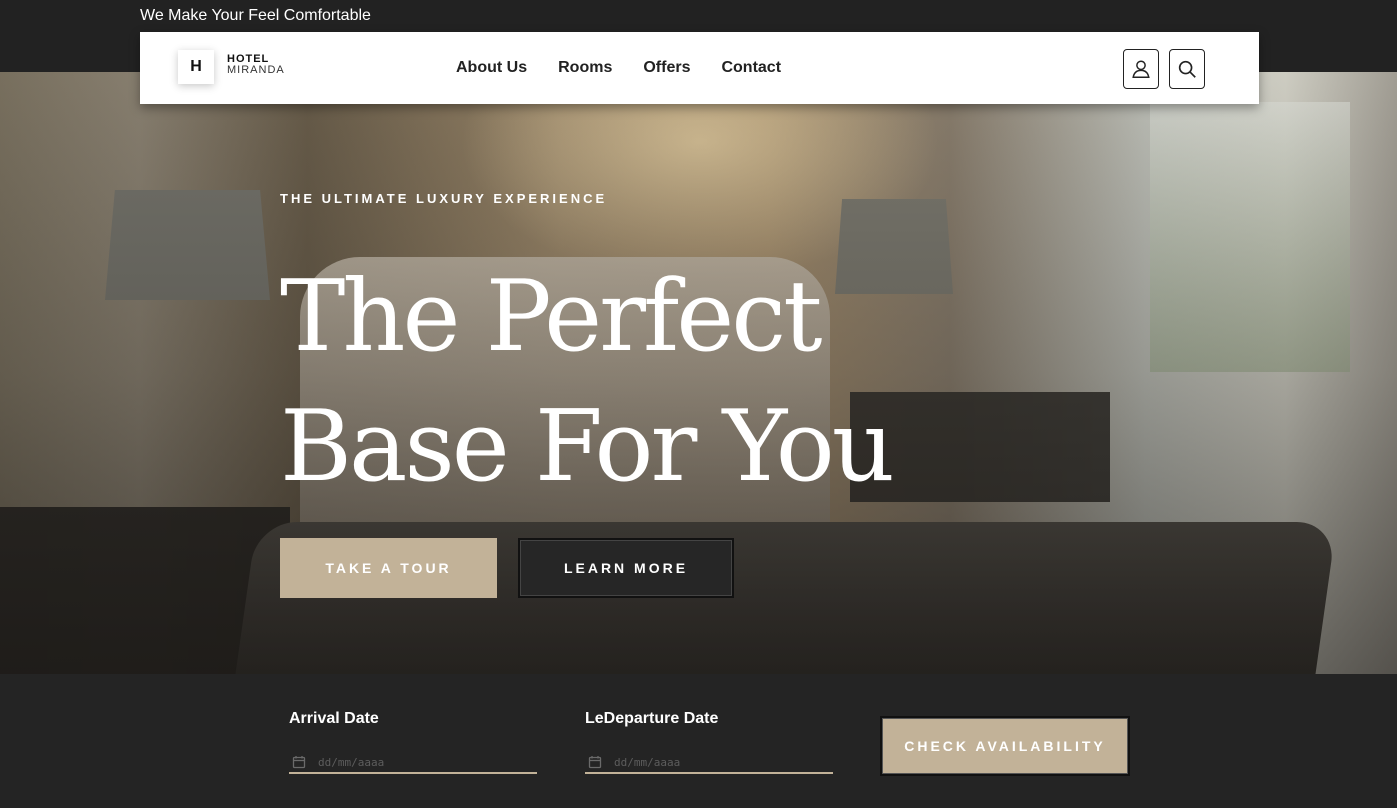 The height and width of the screenshot is (808, 1397). I want to click on hero-eyebrow: THE ULTIMATE LUXURY EXPERIENCE, so click(444, 198).